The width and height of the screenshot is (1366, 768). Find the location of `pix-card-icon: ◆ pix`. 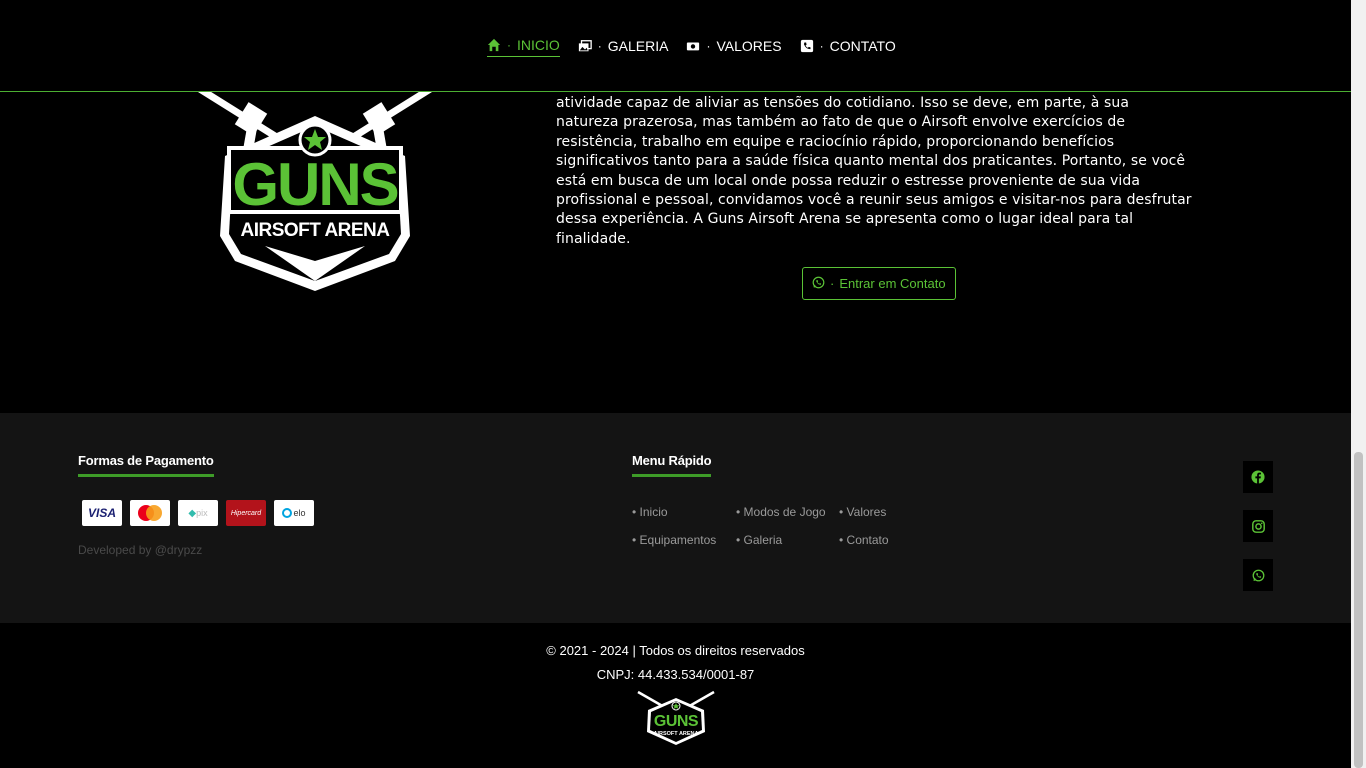

pix-card-icon: ◆ pix is located at coordinates (198, 513).